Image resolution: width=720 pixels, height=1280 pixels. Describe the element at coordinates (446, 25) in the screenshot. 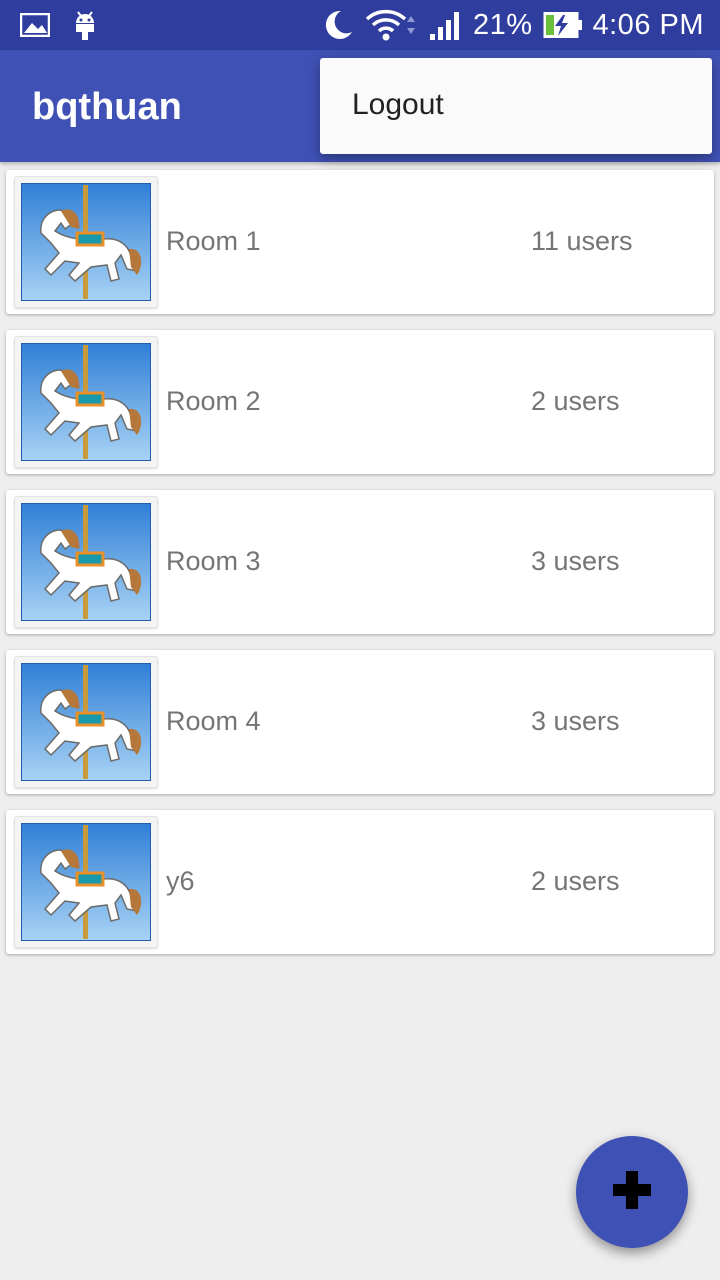

I see `cellular-signal-icon` at that location.